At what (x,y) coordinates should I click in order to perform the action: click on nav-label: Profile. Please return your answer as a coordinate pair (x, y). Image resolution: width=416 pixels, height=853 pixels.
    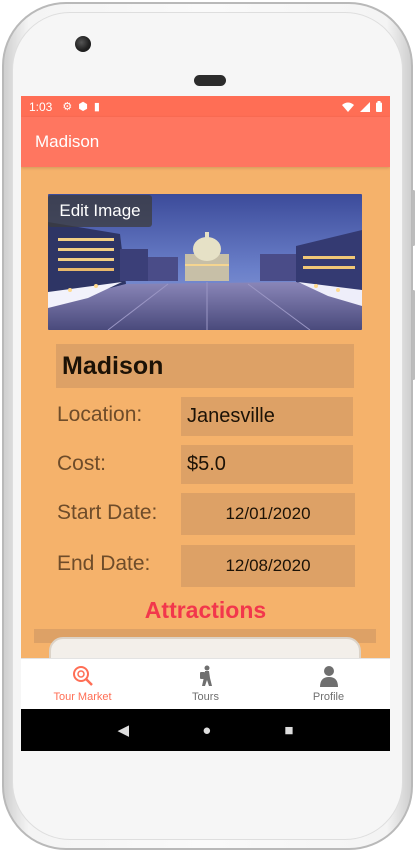
    Looking at the image, I should click on (328, 697).